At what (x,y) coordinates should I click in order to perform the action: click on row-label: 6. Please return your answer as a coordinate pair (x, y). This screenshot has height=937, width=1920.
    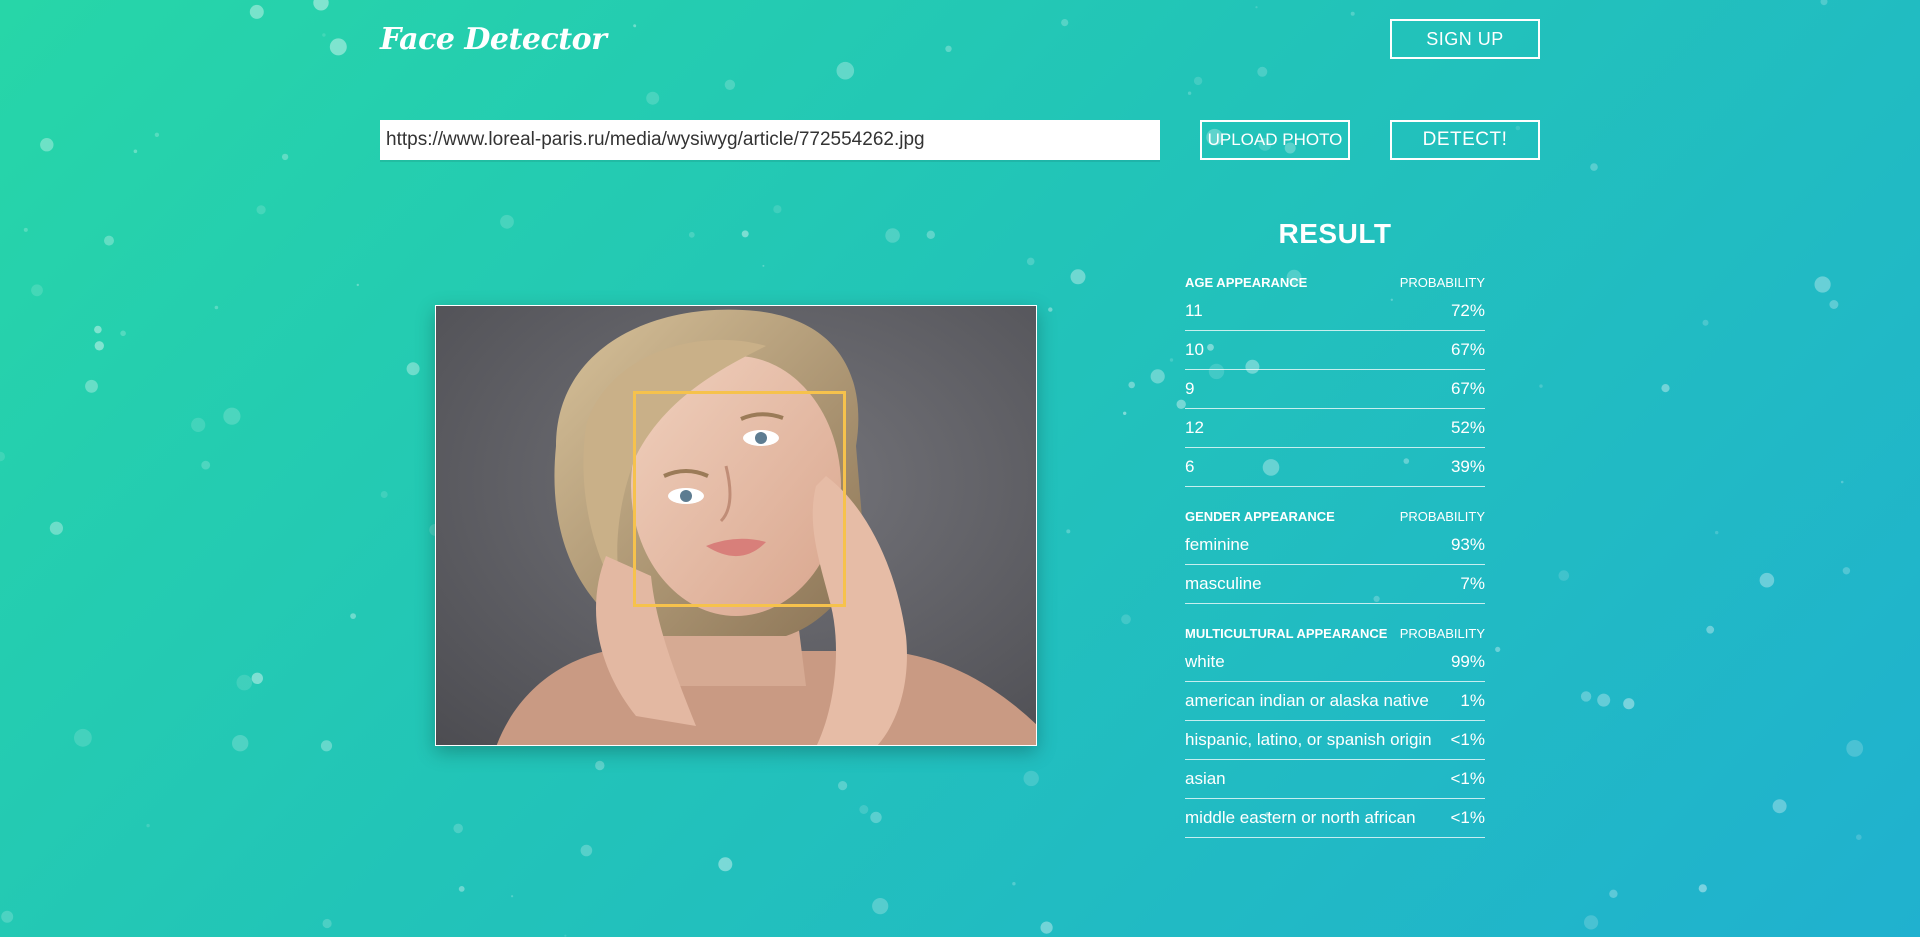
    Looking at the image, I should click on (1190, 466).